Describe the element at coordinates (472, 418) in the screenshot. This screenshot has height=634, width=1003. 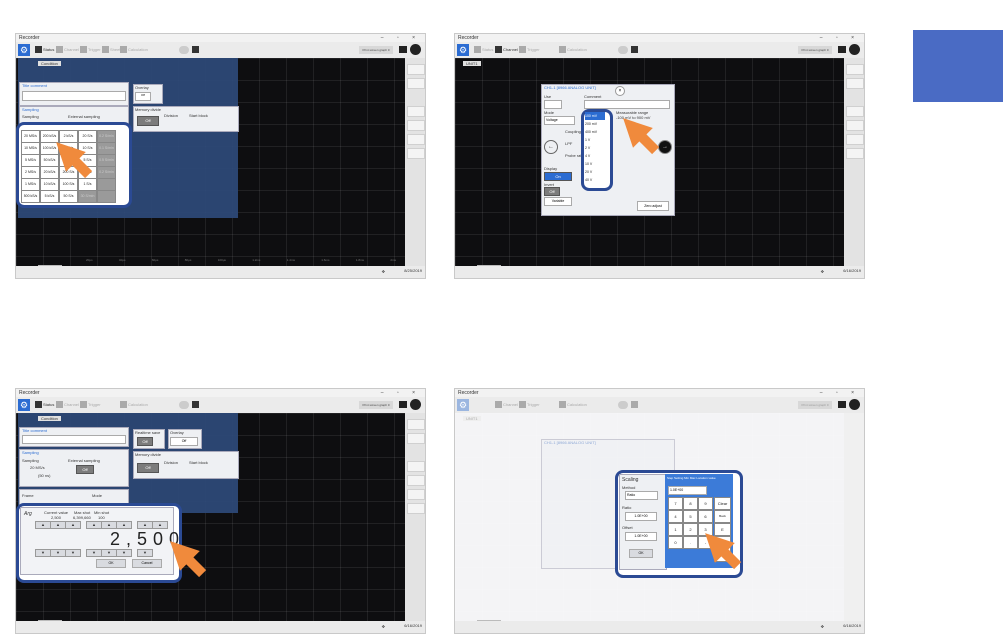
I see `unit-tab: UNIT1` at that location.